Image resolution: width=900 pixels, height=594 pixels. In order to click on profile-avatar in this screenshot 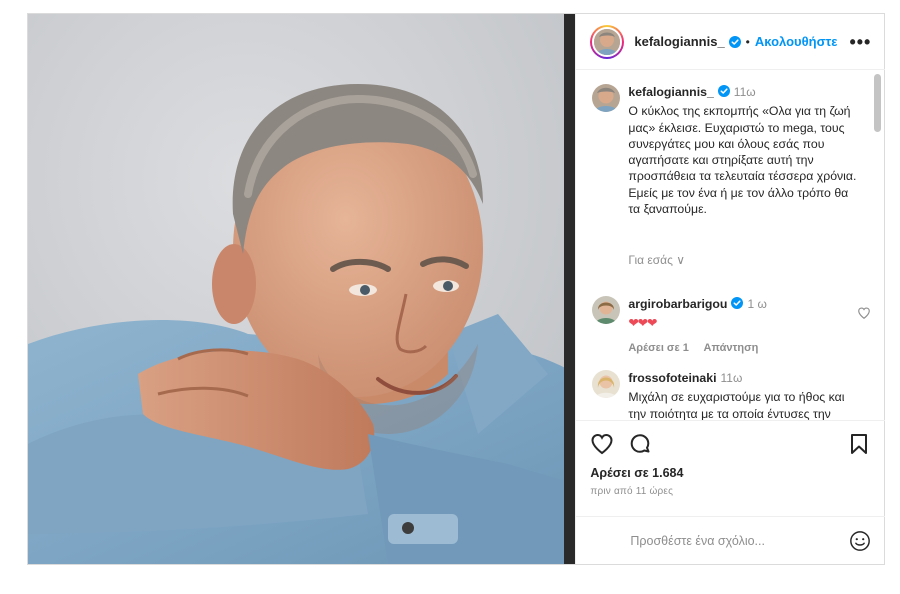, I will do `click(607, 41)`.